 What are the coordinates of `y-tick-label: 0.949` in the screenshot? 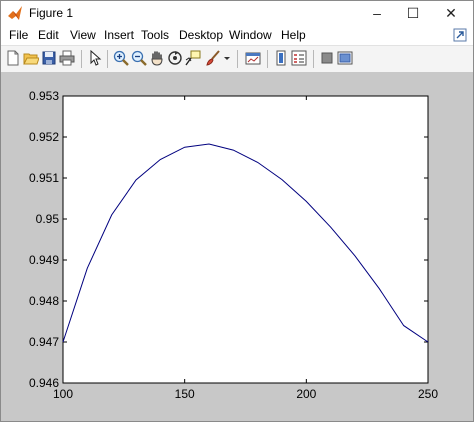 It's located at (44, 260).